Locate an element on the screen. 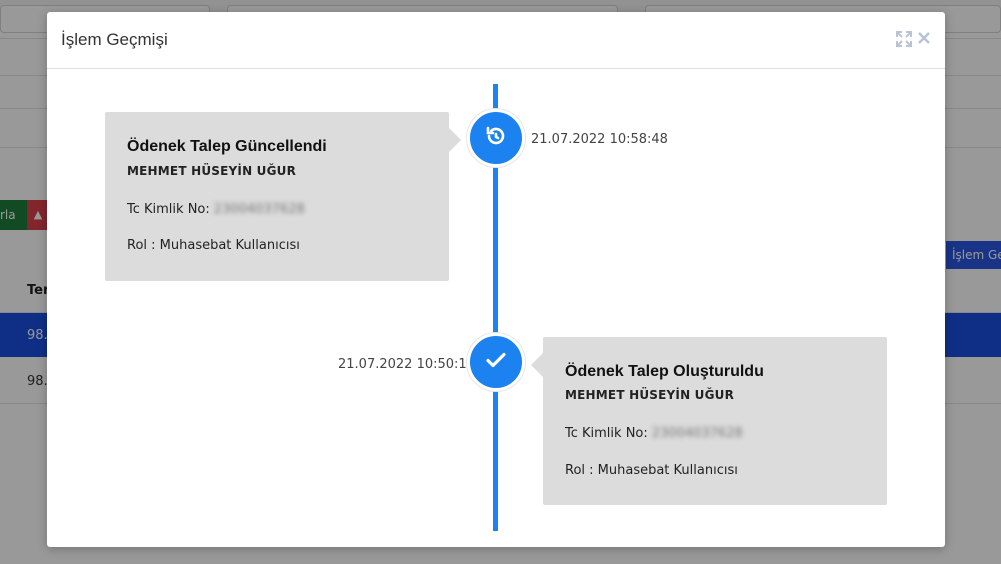  modal-header: İşlem Geçmişi is located at coordinates (496, 40).